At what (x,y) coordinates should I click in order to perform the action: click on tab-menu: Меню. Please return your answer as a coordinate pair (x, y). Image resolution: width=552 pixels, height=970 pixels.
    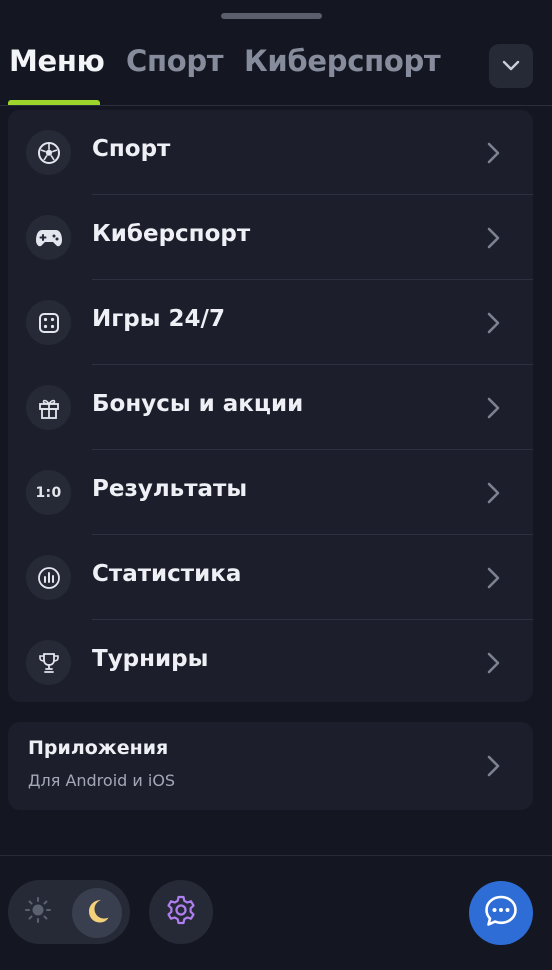
    Looking at the image, I should click on (57, 61).